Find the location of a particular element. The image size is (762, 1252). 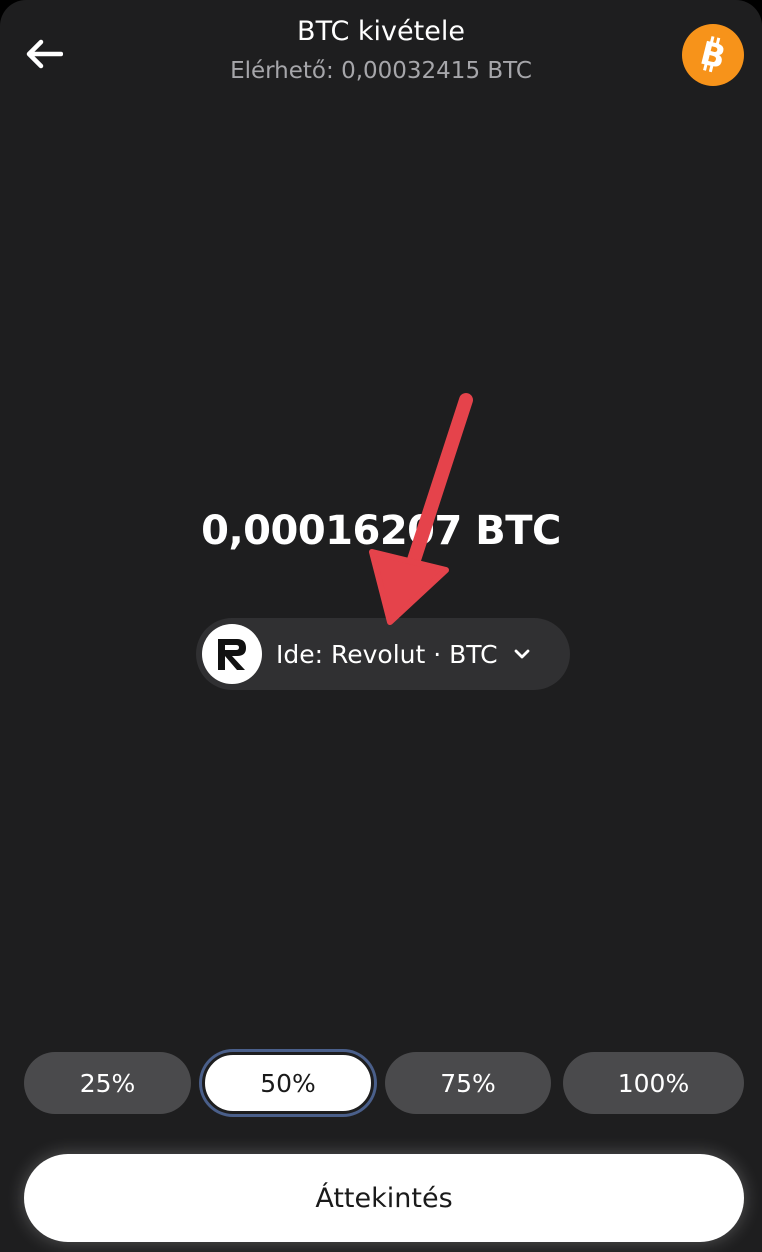

page-title: BTC kivétele is located at coordinates (381, 31).